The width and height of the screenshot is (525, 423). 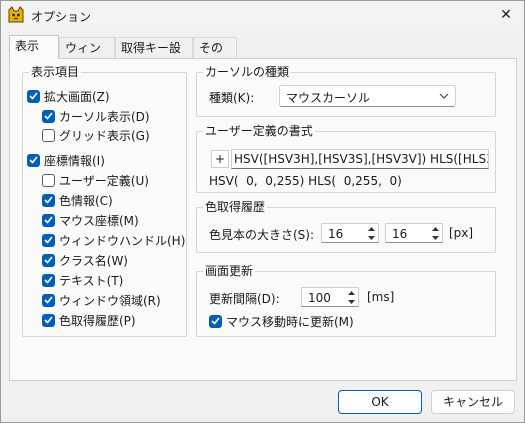 I want to click on ok-button: OK, so click(x=380, y=402).